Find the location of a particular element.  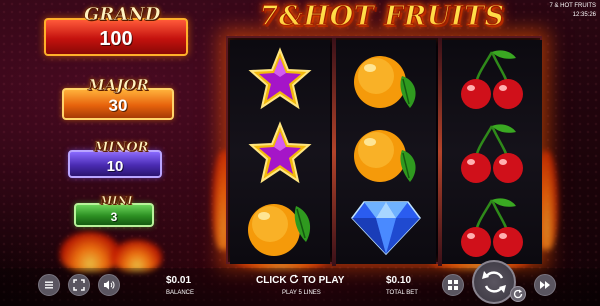

play-text-to-play: TO PLAY is located at coordinates (323, 280).